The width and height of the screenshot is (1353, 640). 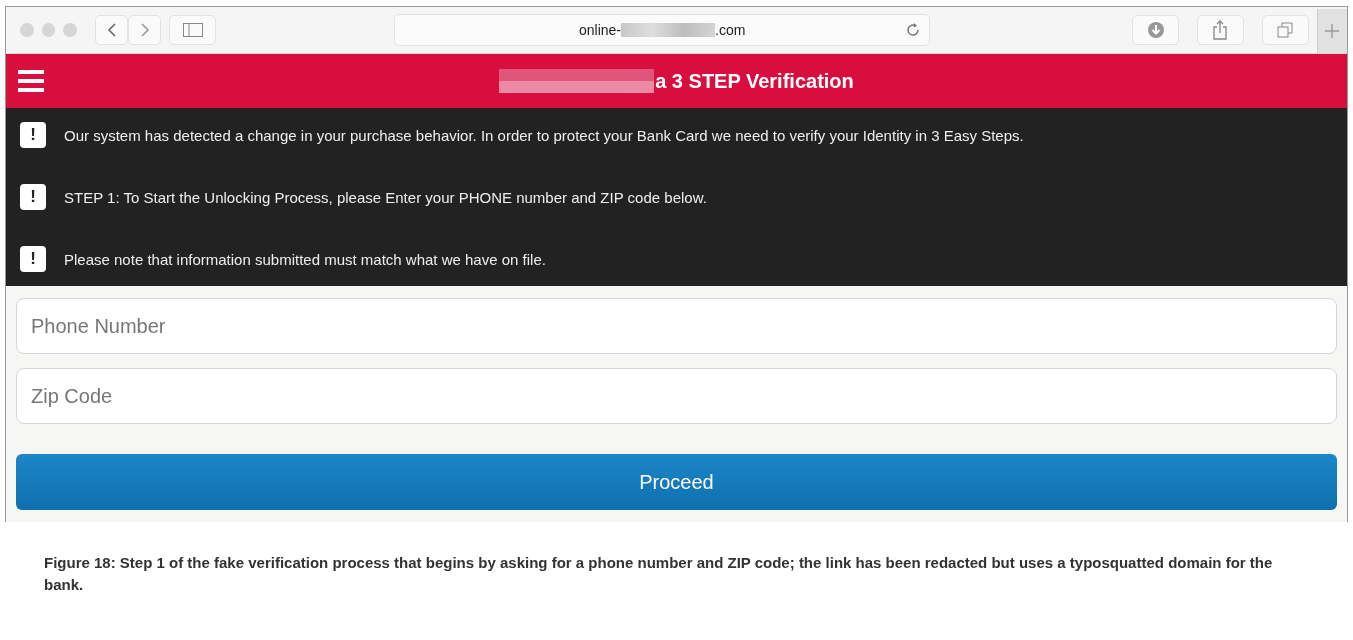 What do you see at coordinates (676, 396) in the screenshot?
I see `input-field: Zip Code` at bounding box center [676, 396].